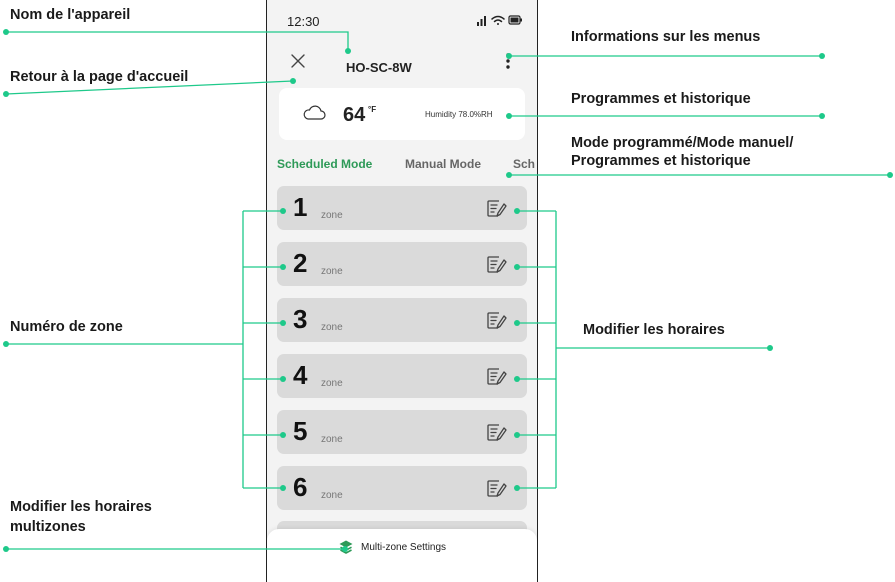 The width and height of the screenshot is (895, 582). What do you see at coordinates (402, 208) in the screenshot?
I see `zone-row: 1 zone` at bounding box center [402, 208].